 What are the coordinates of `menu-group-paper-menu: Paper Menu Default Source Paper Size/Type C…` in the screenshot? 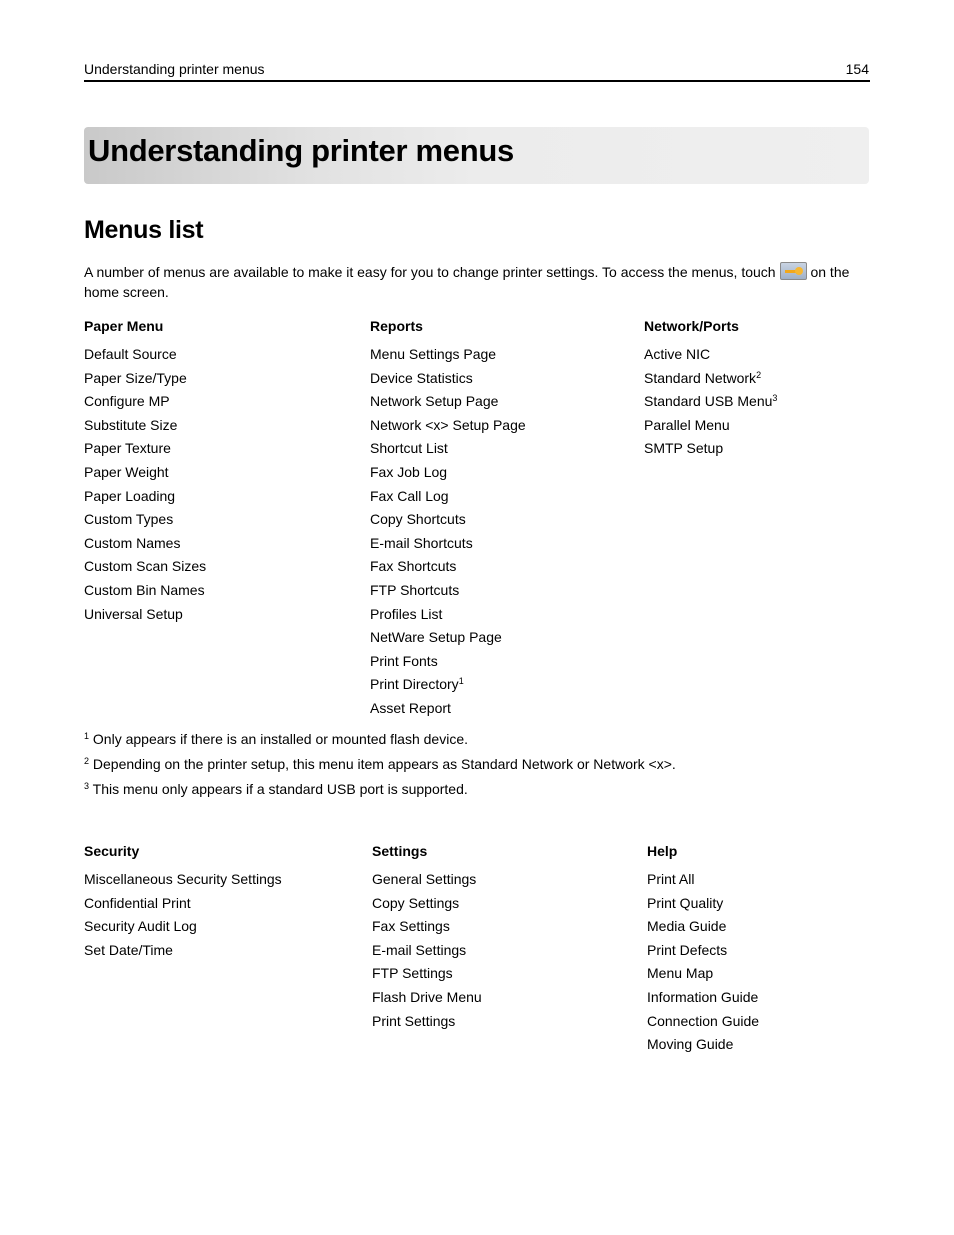 It's located at (145, 471).